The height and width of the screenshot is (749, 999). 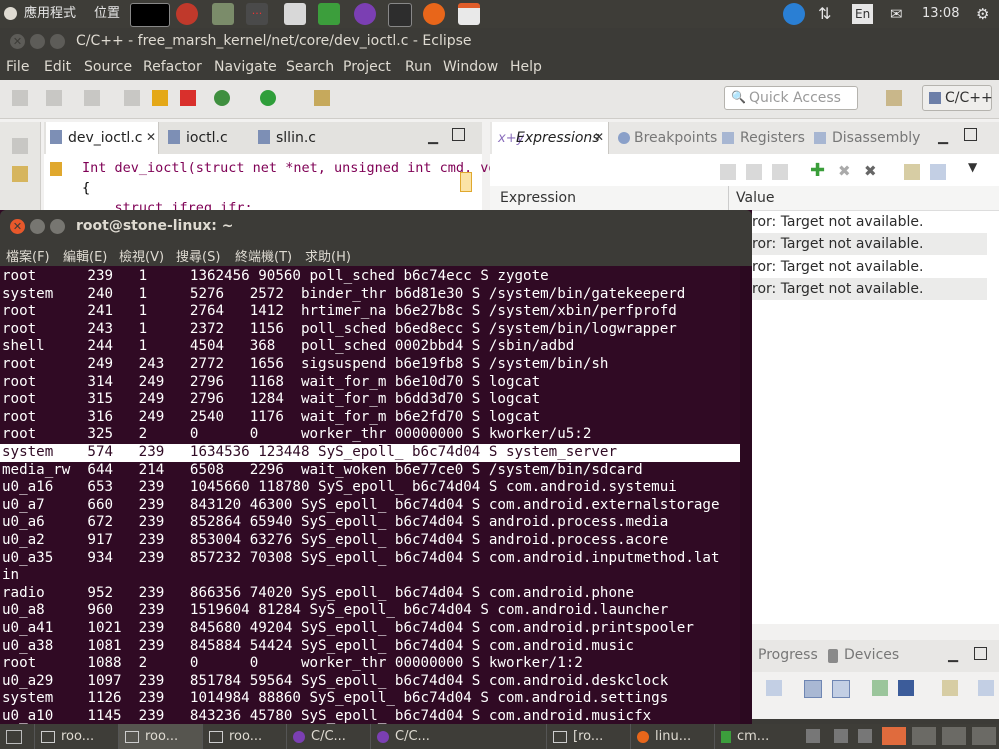 What do you see at coordinates (526, 67) in the screenshot?
I see `menu-help: Help` at bounding box center [526, 67].